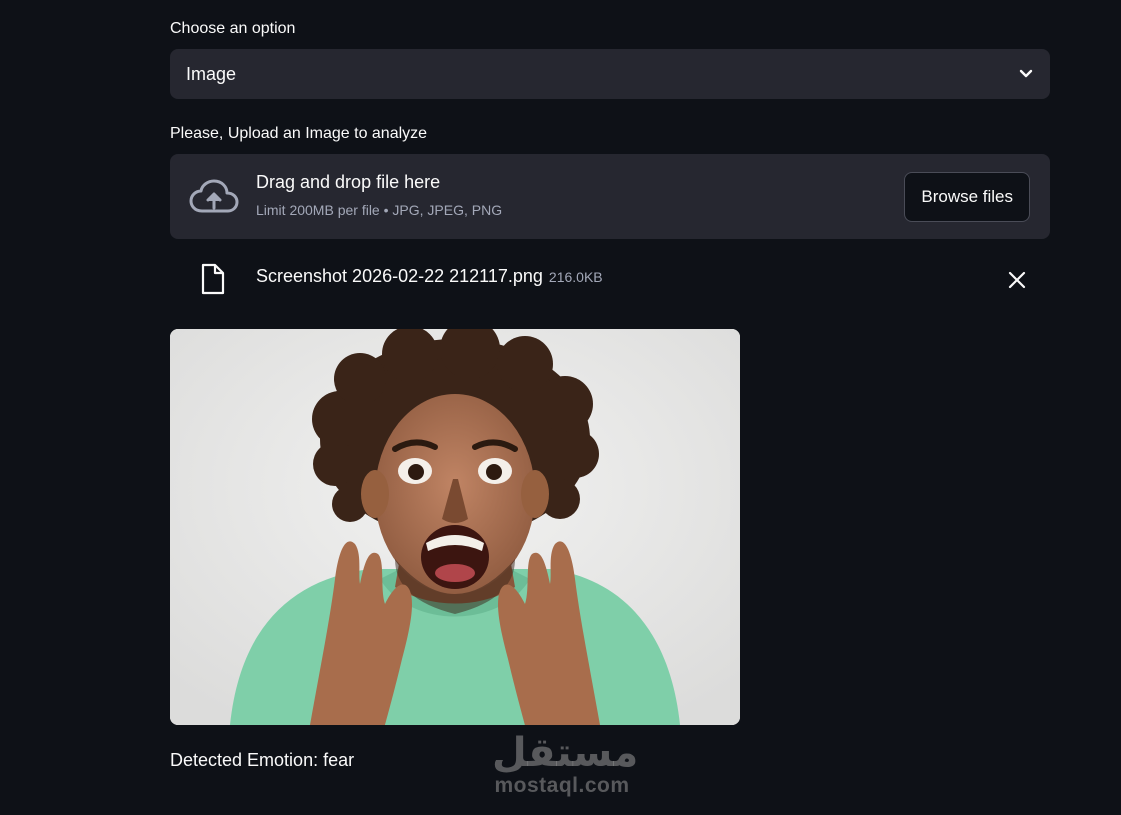 Image resolution: width=1121 pixels, height=815 pixels. Describe the element at coordinates (399, 276) in the screenshot. I see `file-name: Screenshot 2026-02-22 212117.png` at that location.